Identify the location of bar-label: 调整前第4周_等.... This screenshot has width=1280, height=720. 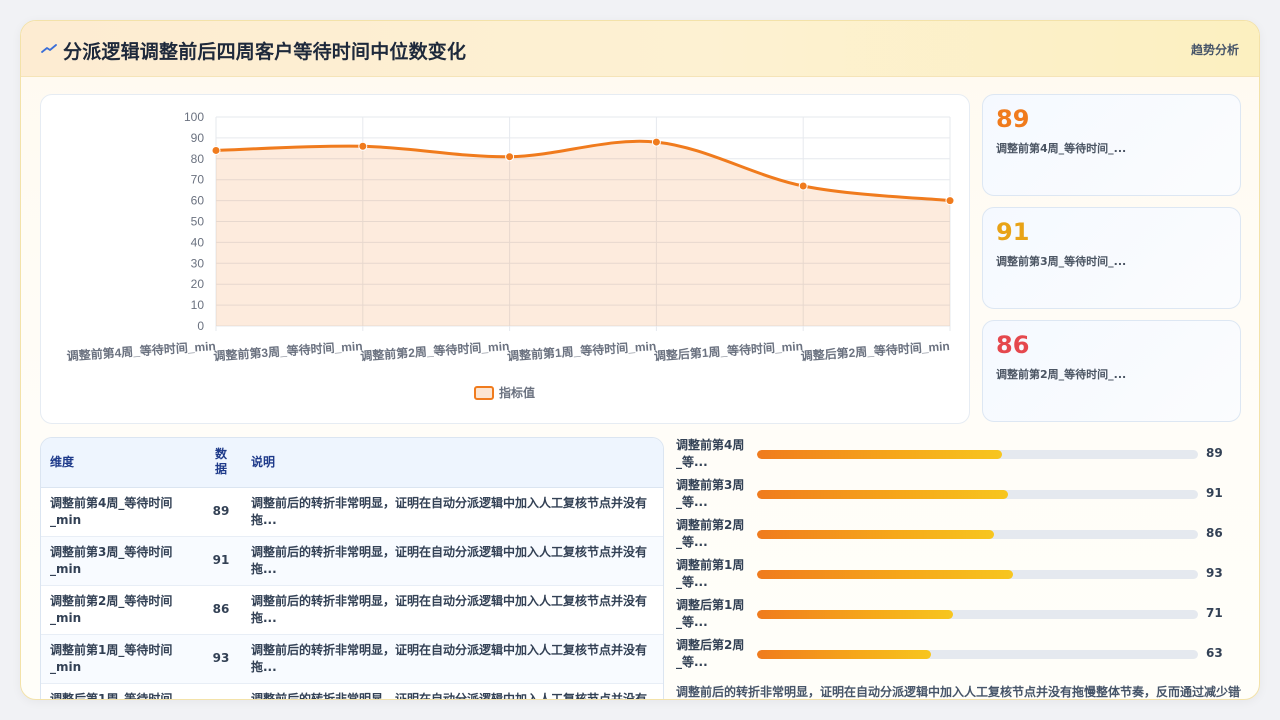
(710, 453).